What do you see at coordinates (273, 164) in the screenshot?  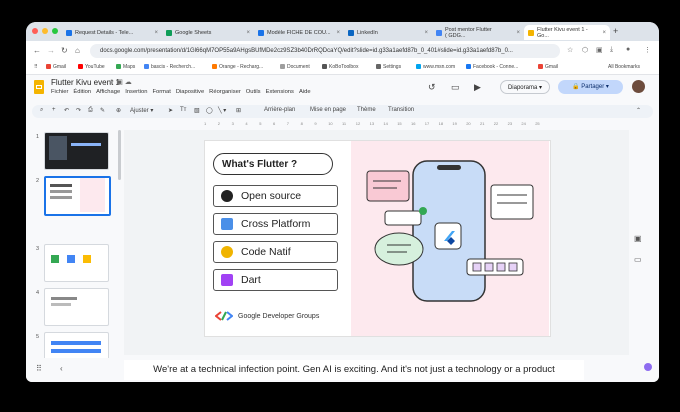 I see `slide-title: What's Flutter ?` at bounding box center [273, 164].